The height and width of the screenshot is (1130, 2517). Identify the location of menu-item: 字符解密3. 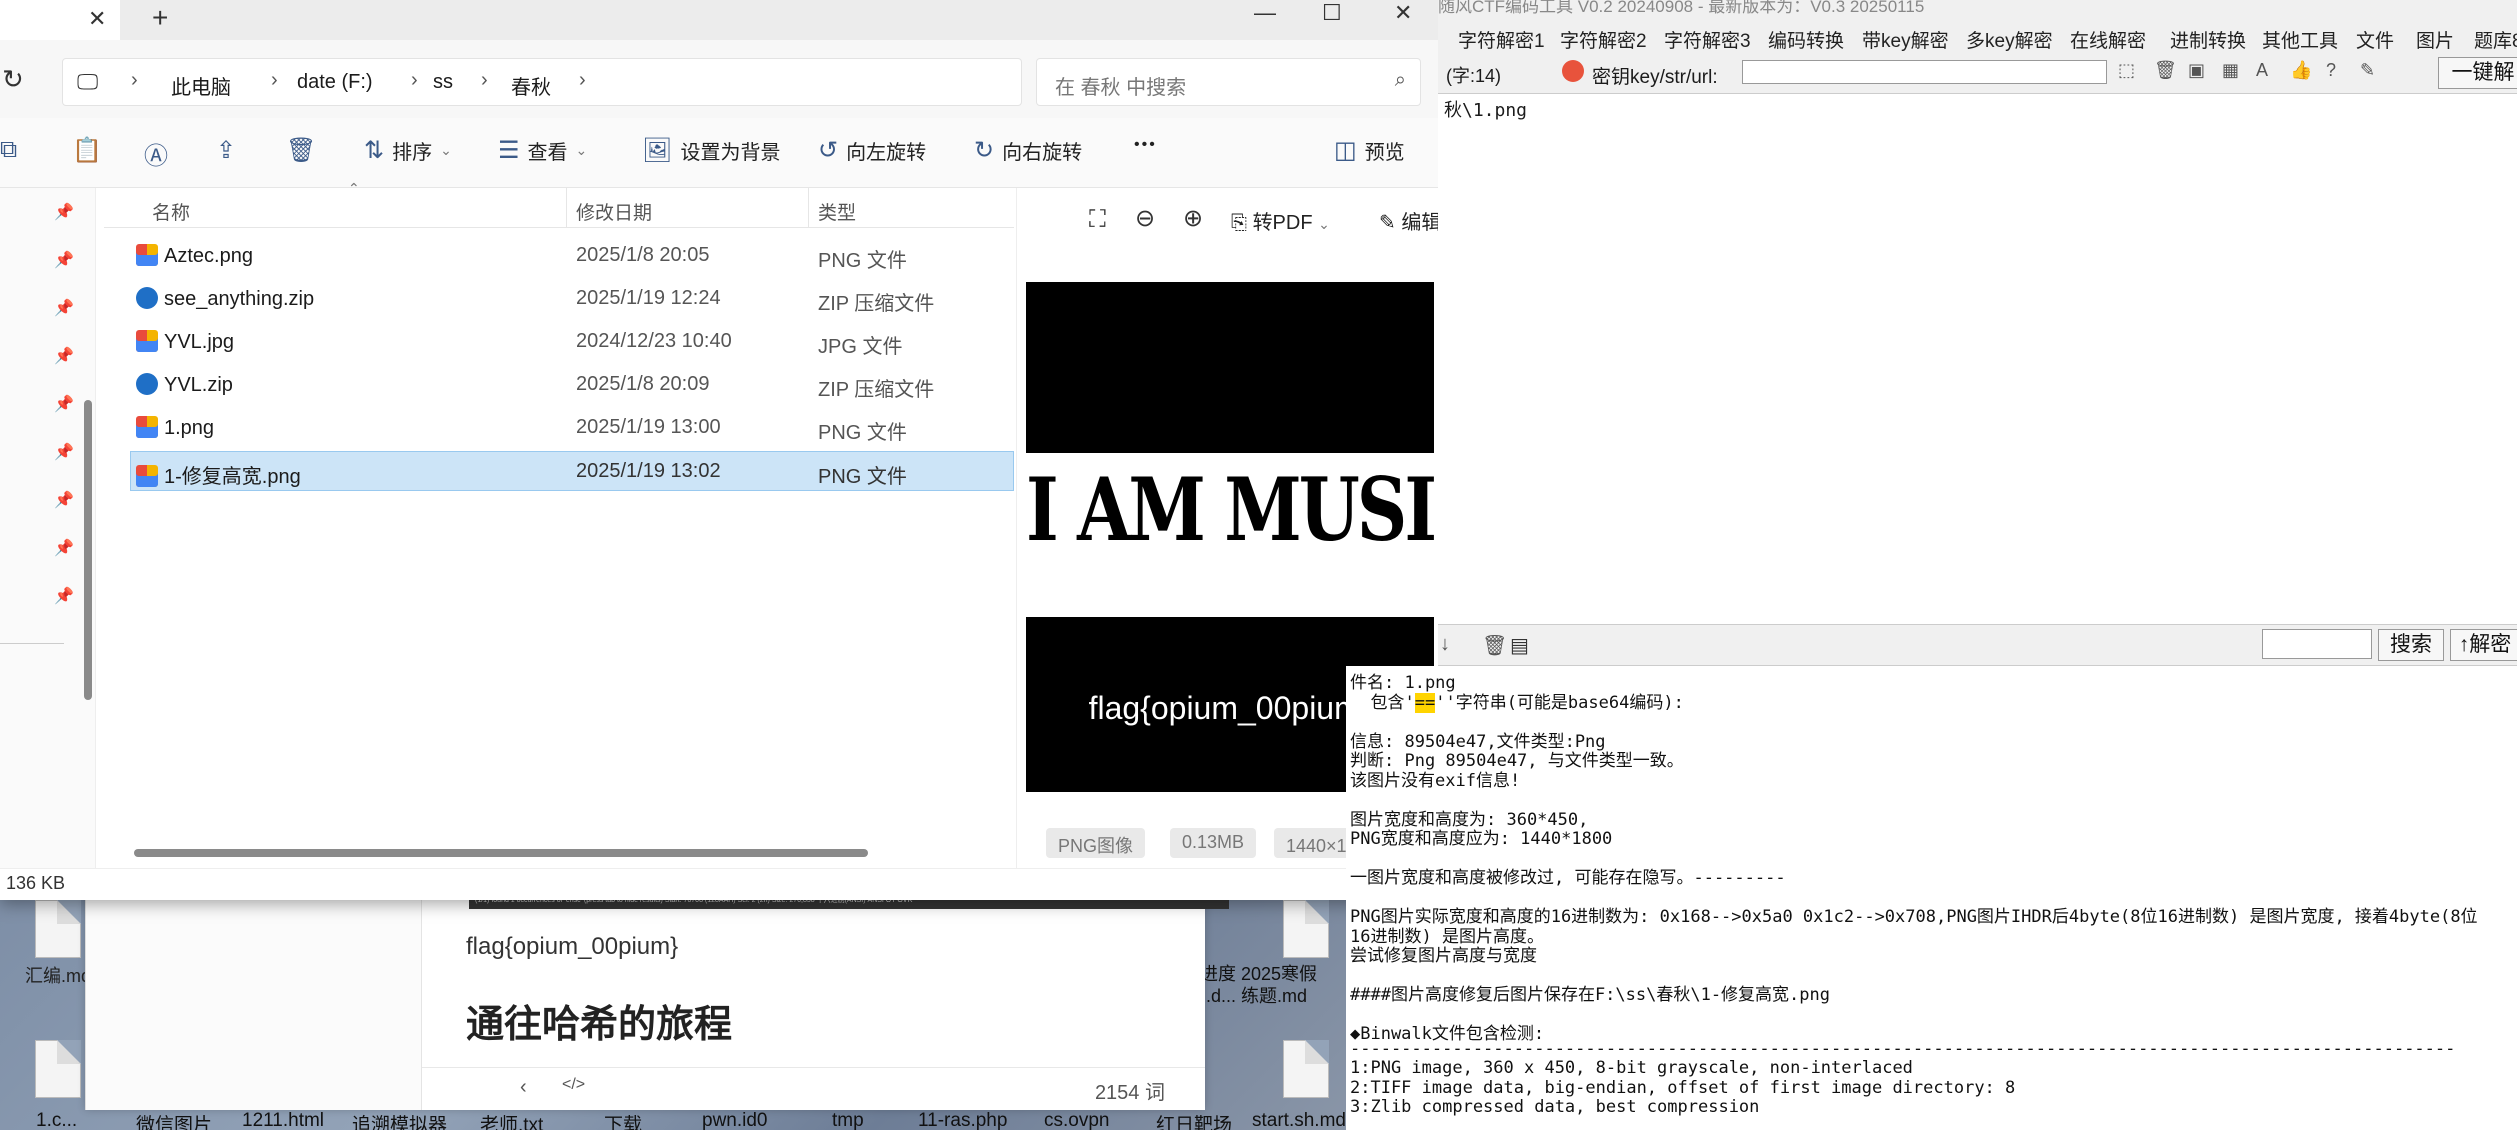
(1707, 39).